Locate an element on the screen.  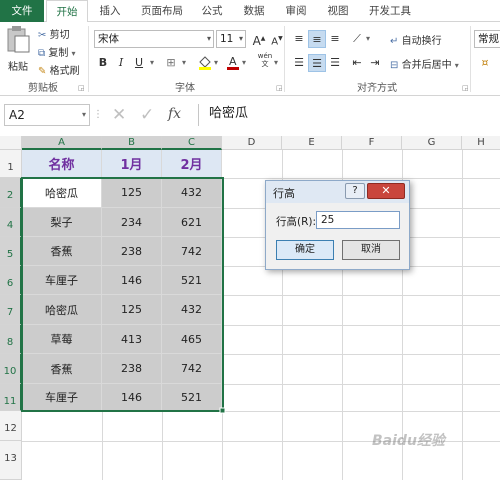
phonetic-button: wén 文 is located at coordinates (265, 61).